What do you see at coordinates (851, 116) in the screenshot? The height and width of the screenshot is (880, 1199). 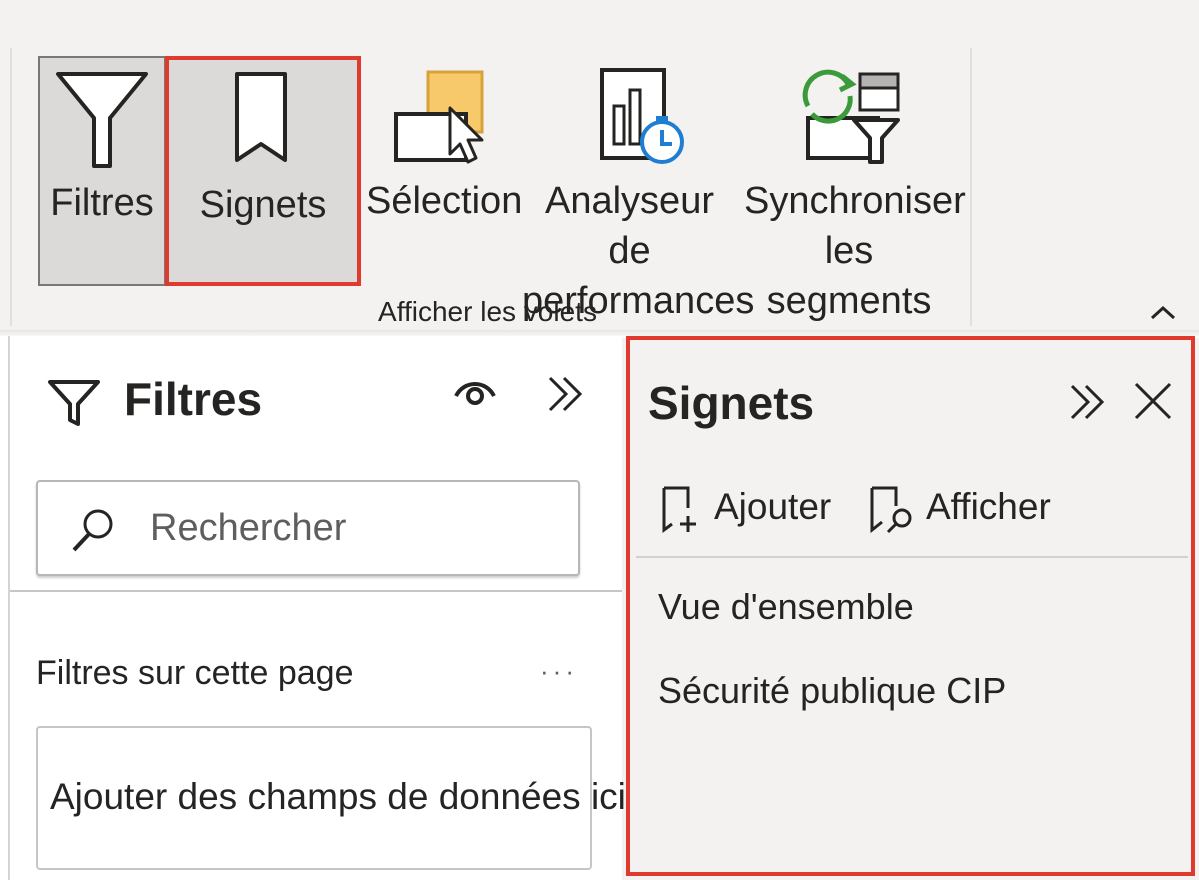 I see `sync-slicers-icon` at bounding box center [851, 116].